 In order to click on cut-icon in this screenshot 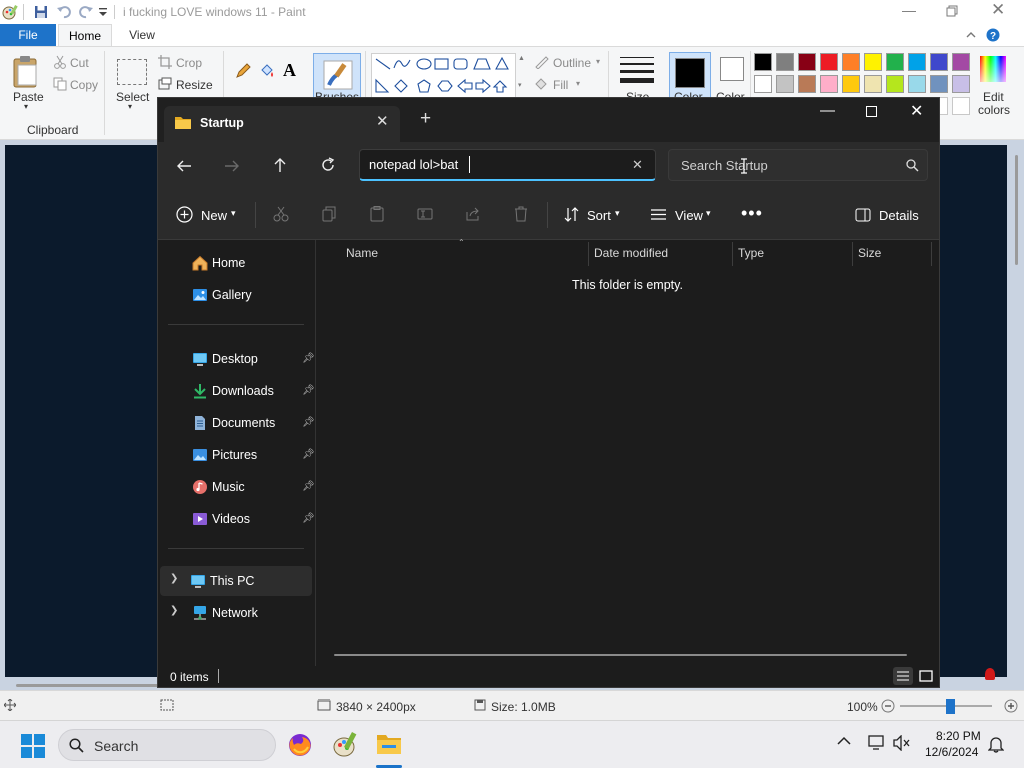, I will do `click(60, 62)`.